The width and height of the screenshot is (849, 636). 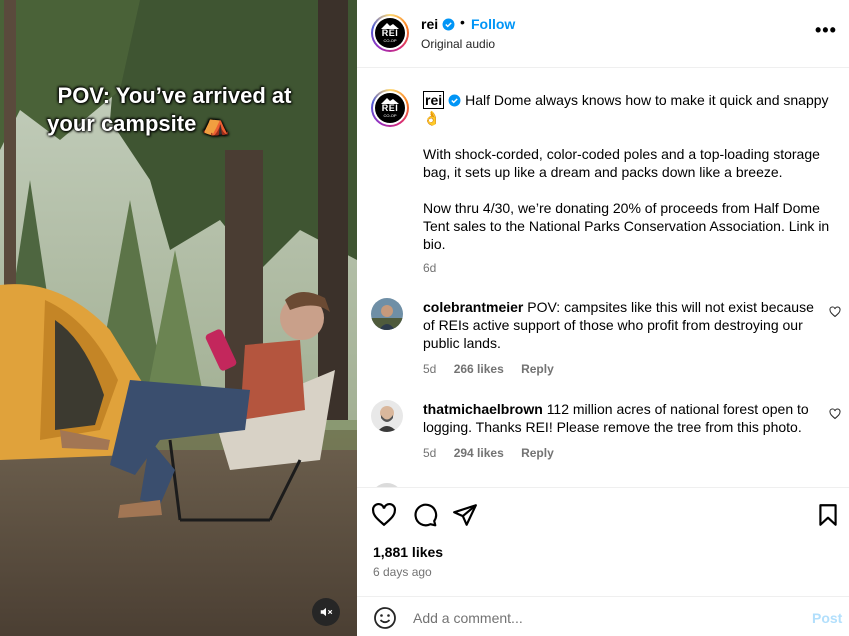 I want to click on overlay-line-2: your campsite ⛺, so click(x=138, y=123).